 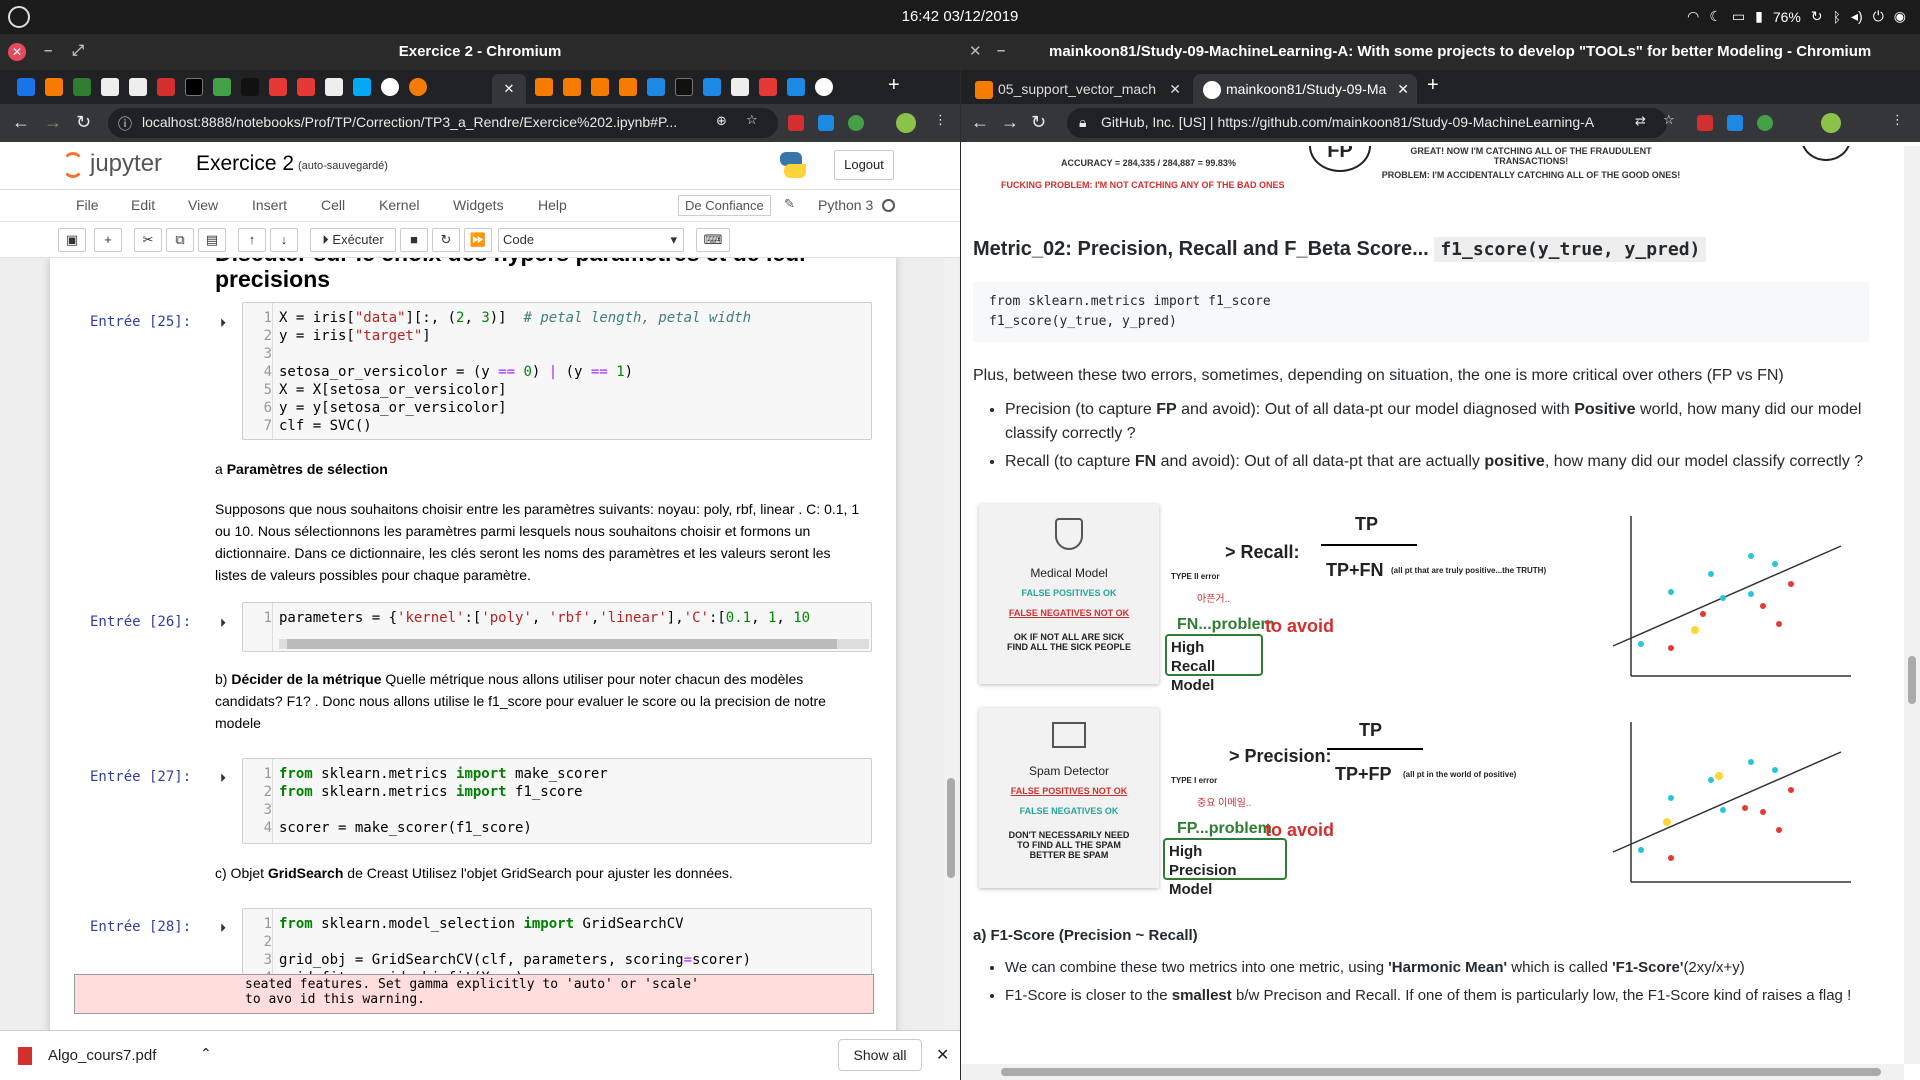 What do you see at coordinates (1001, 50) in the screenshot?
I see `minimize-button: –` at bounding box center [1001, 50].